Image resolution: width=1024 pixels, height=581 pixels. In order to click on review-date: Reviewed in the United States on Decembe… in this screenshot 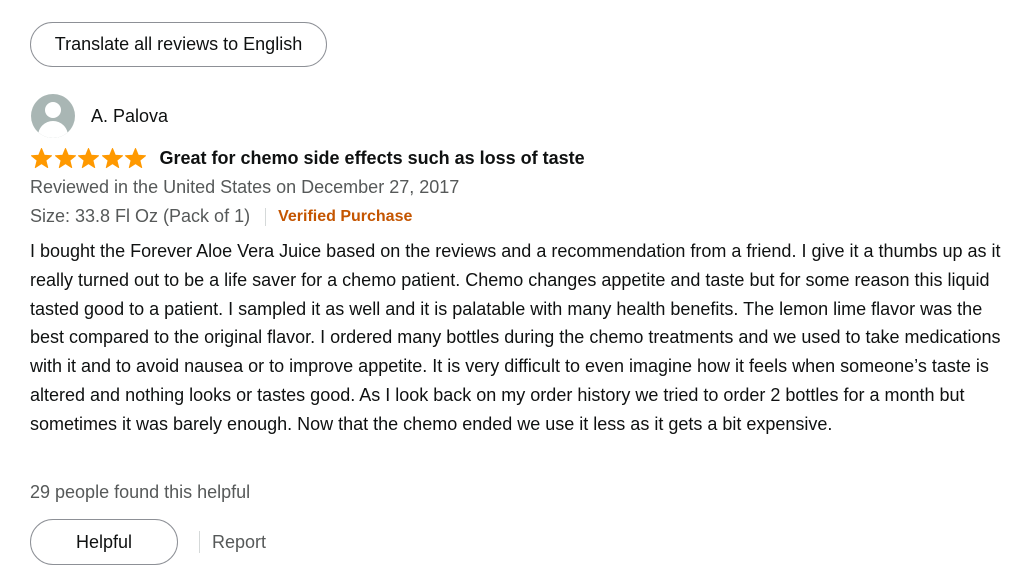, I will do `click(245, 187)`.